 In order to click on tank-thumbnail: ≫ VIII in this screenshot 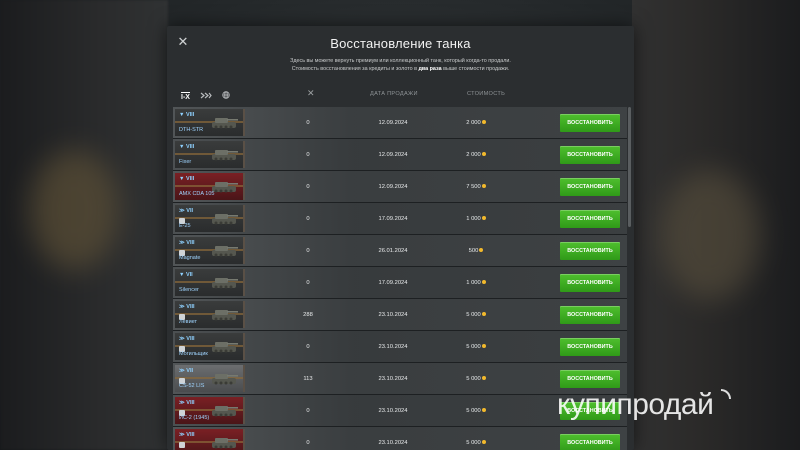, I will do `click(210, 439)`.